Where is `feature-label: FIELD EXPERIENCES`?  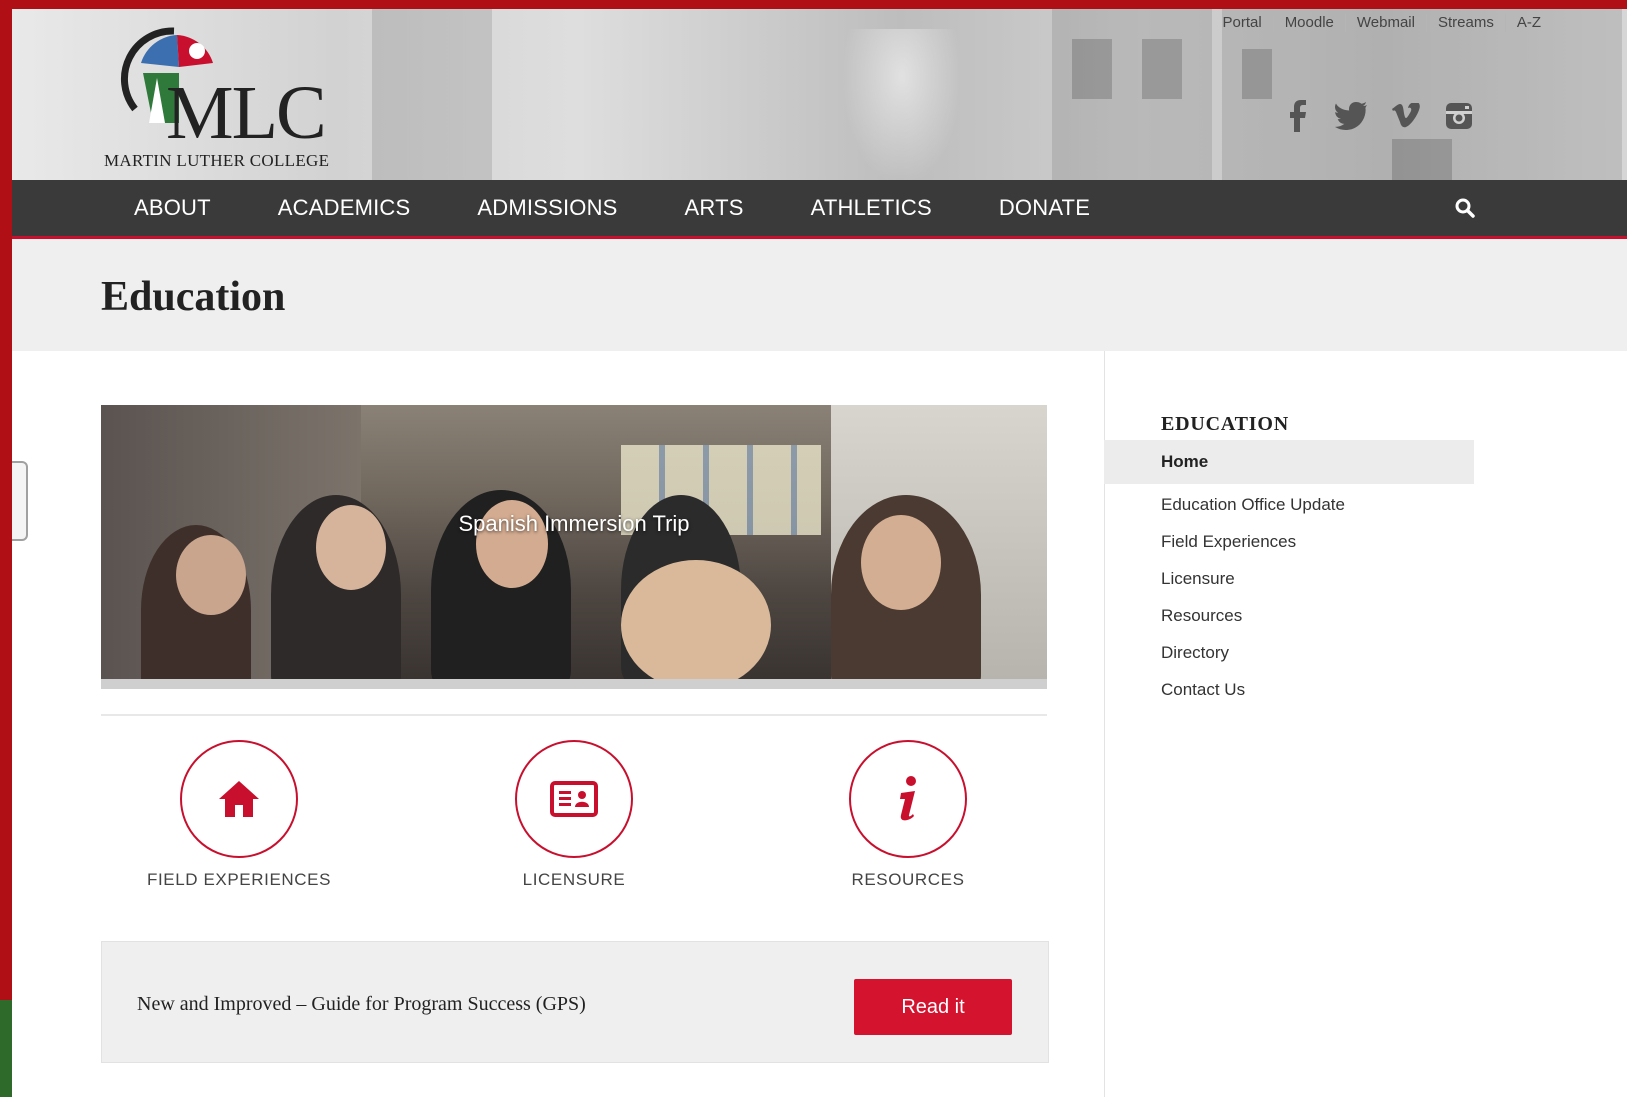 feature-label: FIELD EXPERIENCES is located at coordinates (239, 879).